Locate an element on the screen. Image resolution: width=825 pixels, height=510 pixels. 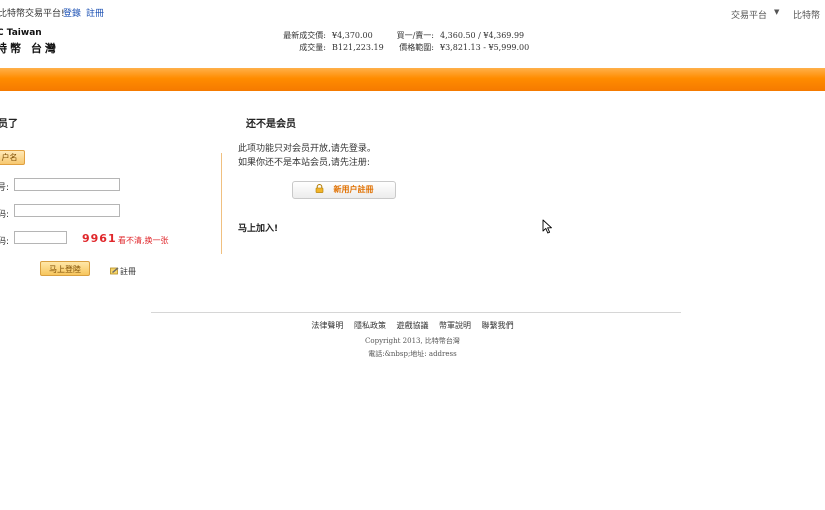
footer-copyright: Copyright 2013, 比特幣台灣 is located at coordinates (412, 341).